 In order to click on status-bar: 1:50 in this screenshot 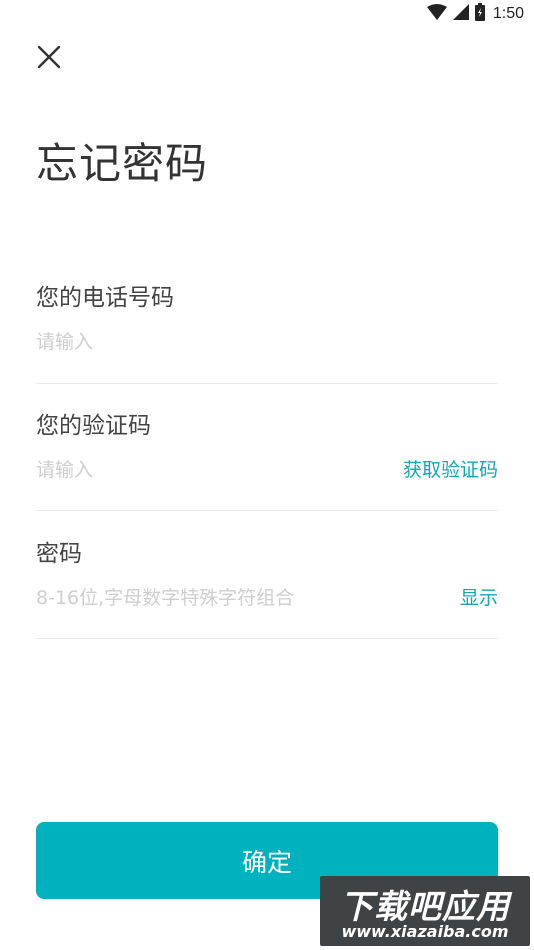, I will do `click(267, 14)`.